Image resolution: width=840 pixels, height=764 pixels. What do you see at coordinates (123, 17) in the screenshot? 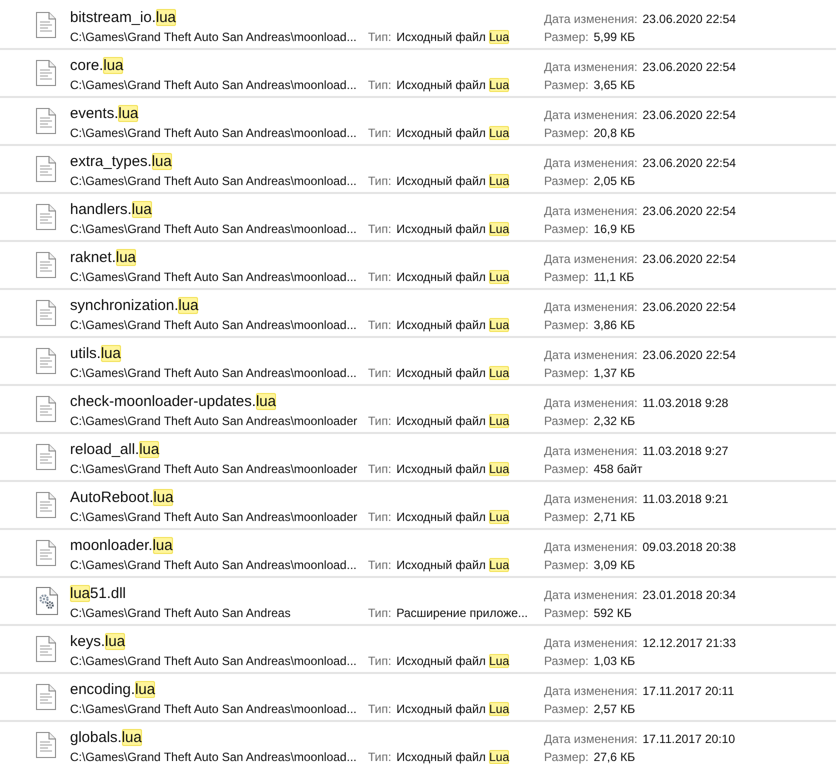
I see `file-name: bitstream_io.lua` at bounding box center [123, 17].